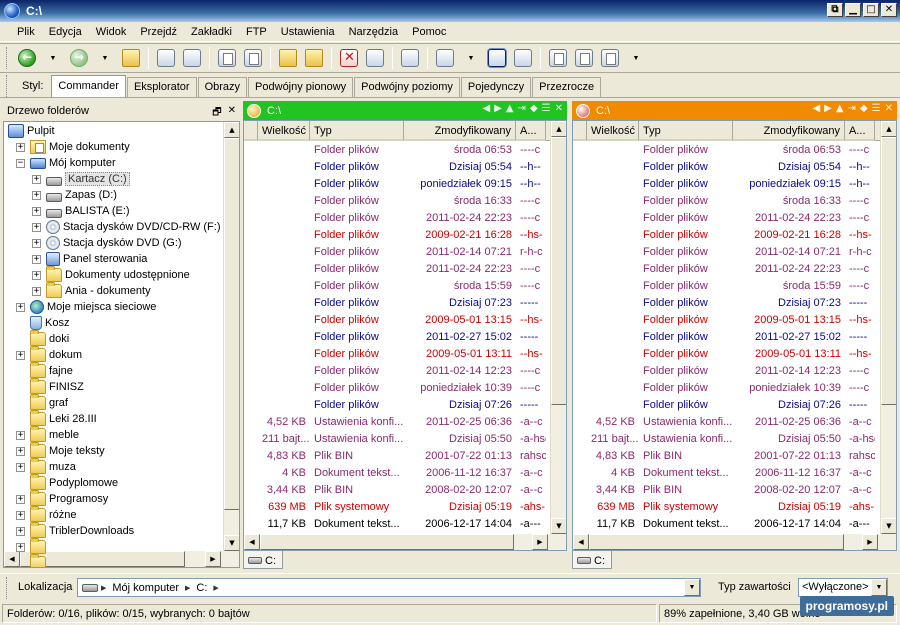 The width and height of the screenshot is (900, 625). What do you see at coordinates (397, 286) in the screenshot?
I see `file-row: Folder plików środa 15:59 ----c` at bounding box center [397, 286].